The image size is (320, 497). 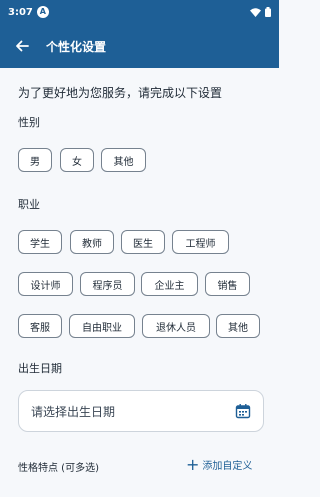 What do you see at coordinates (42, 12) in the screenshot?
I see `notification-badge: A` at bounding box center [42, 12].